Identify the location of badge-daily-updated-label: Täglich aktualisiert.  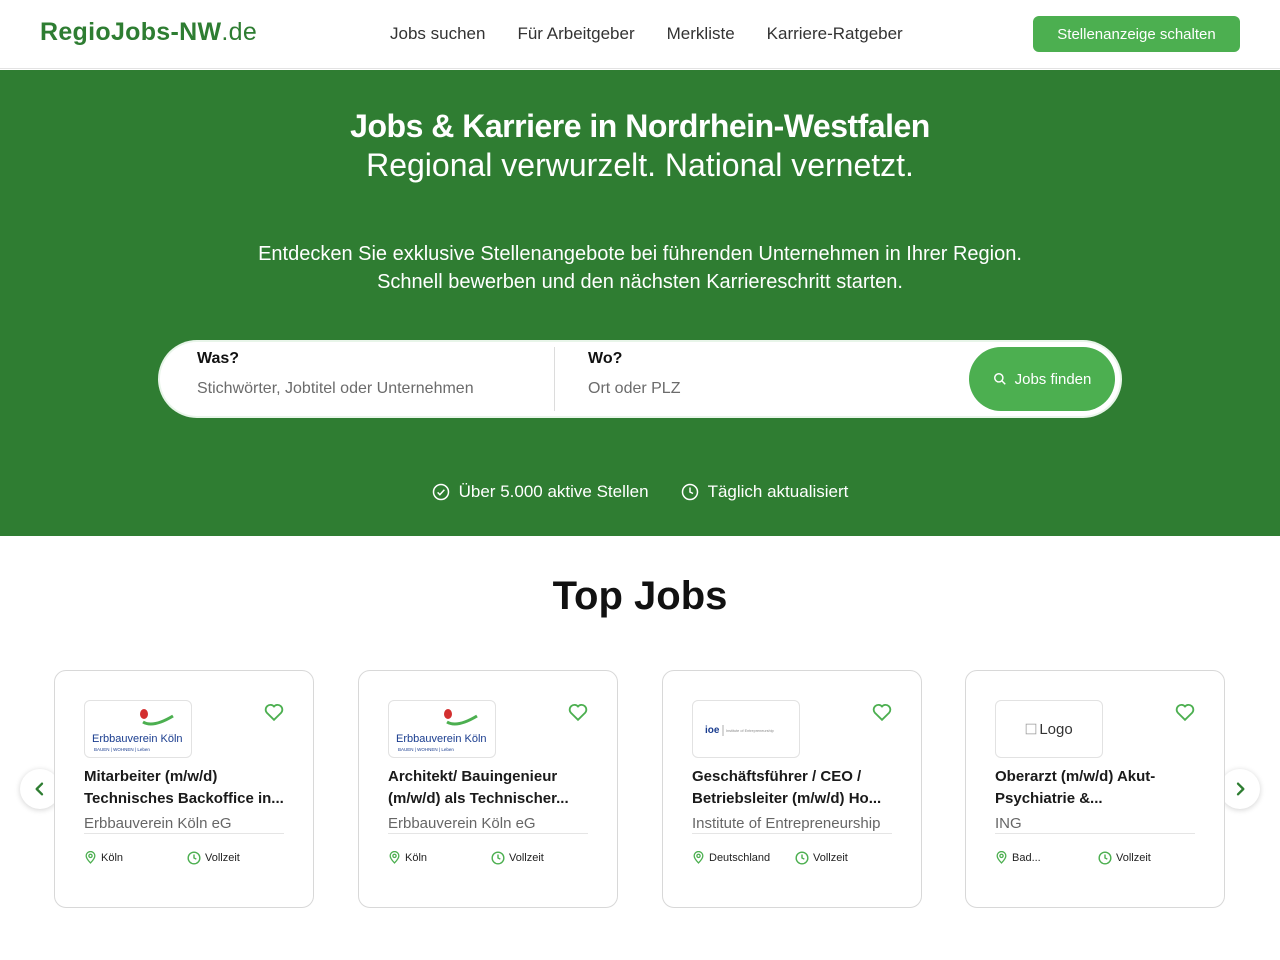
(778, 491).